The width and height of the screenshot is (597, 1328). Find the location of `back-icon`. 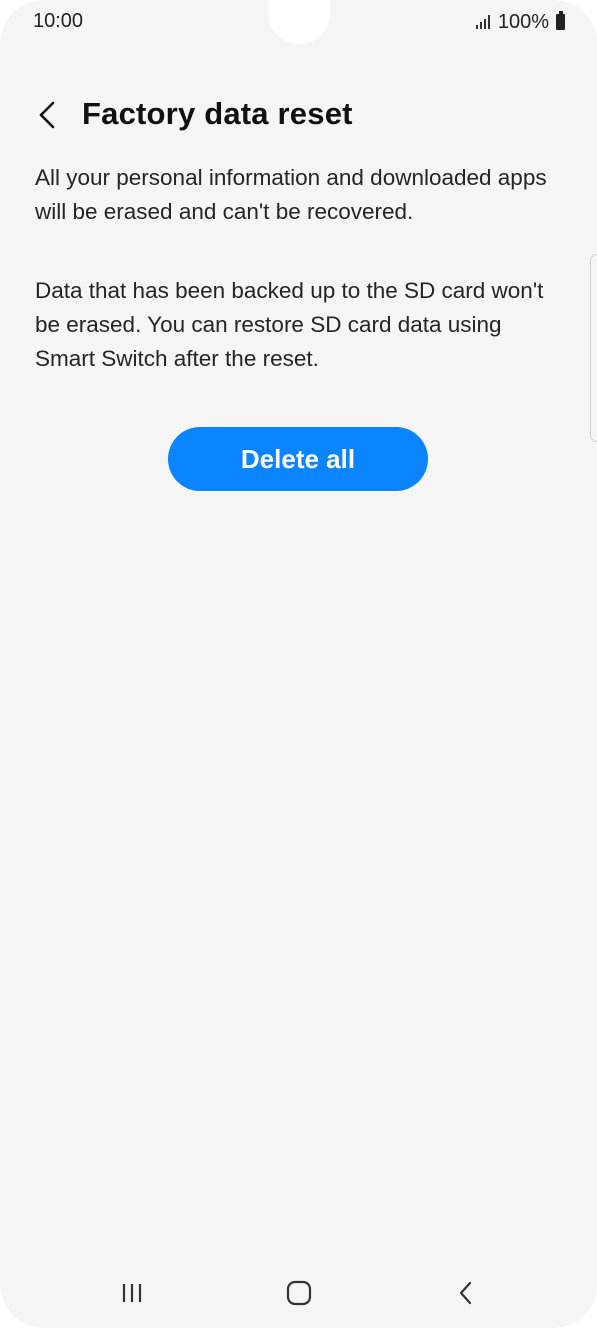

back-icon is located at coordinates (465, 1293).